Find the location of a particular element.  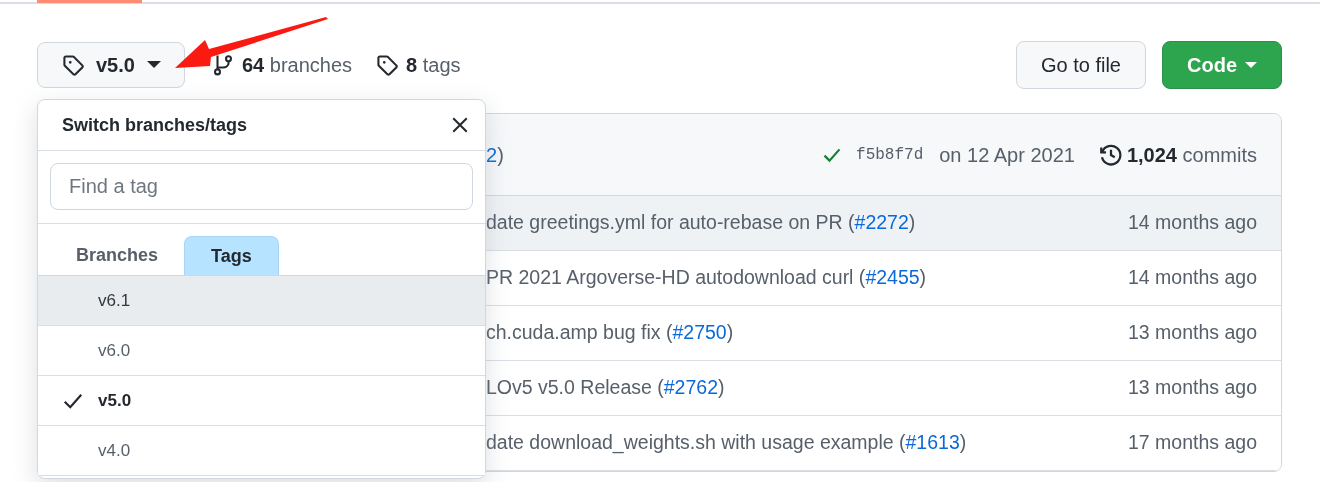

commit-message: LOv5 v5.0 Release (#2762) is located at coordinates (605, 388).